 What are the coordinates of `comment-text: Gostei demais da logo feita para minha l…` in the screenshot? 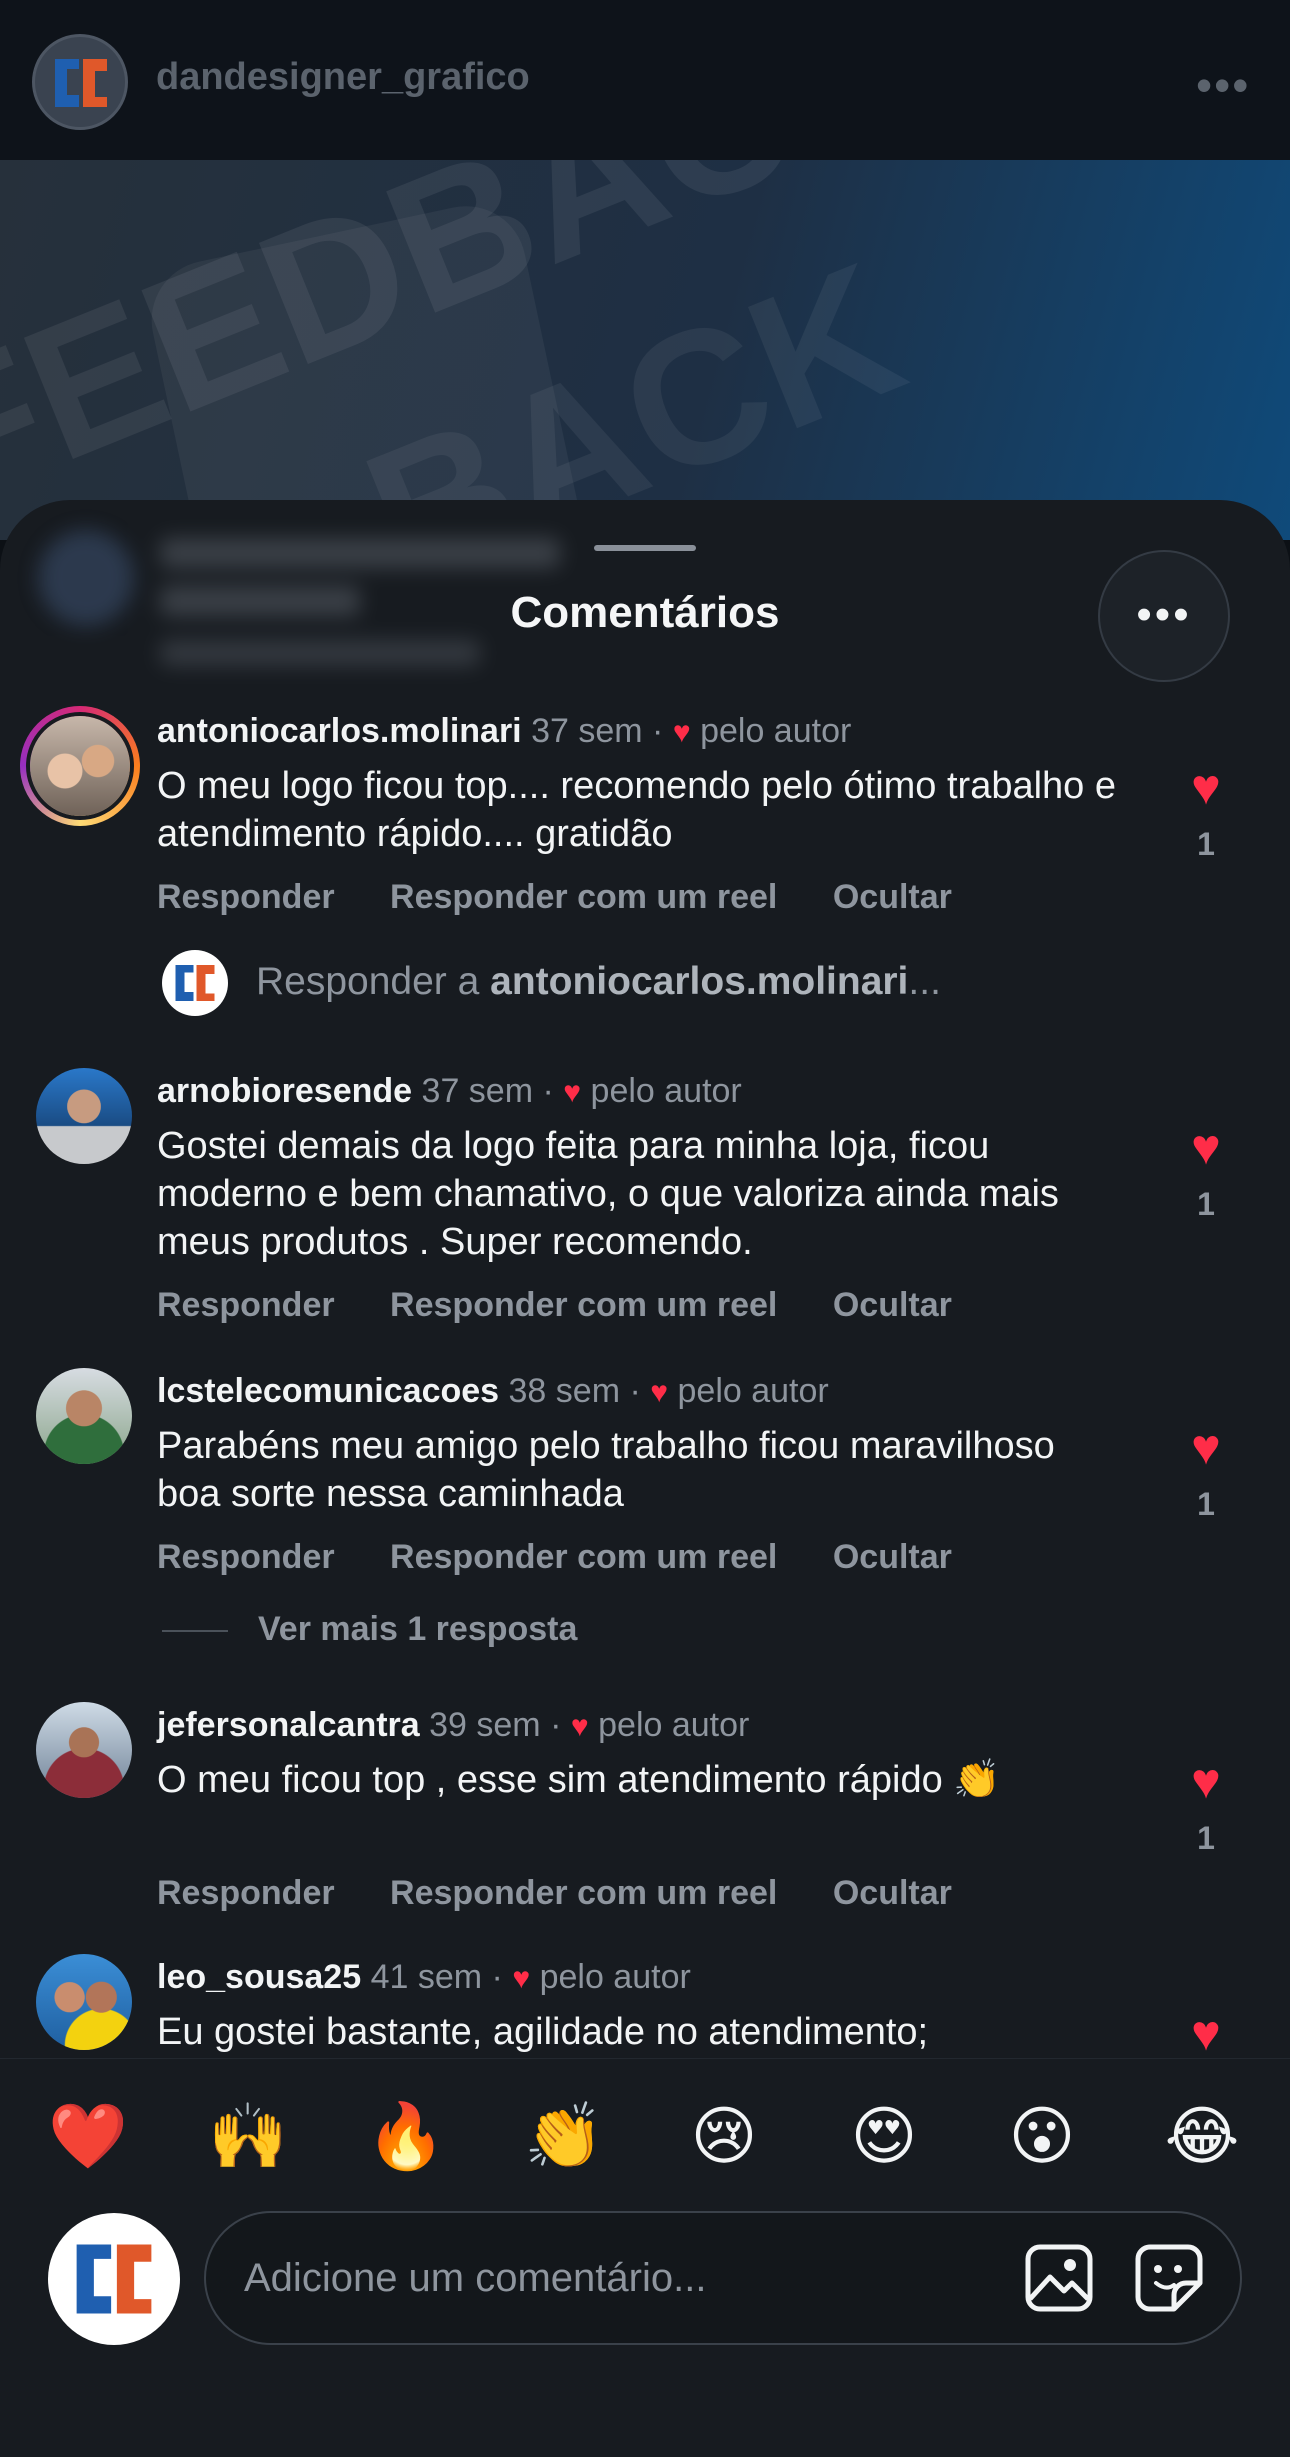 It's located at (608, 1194).